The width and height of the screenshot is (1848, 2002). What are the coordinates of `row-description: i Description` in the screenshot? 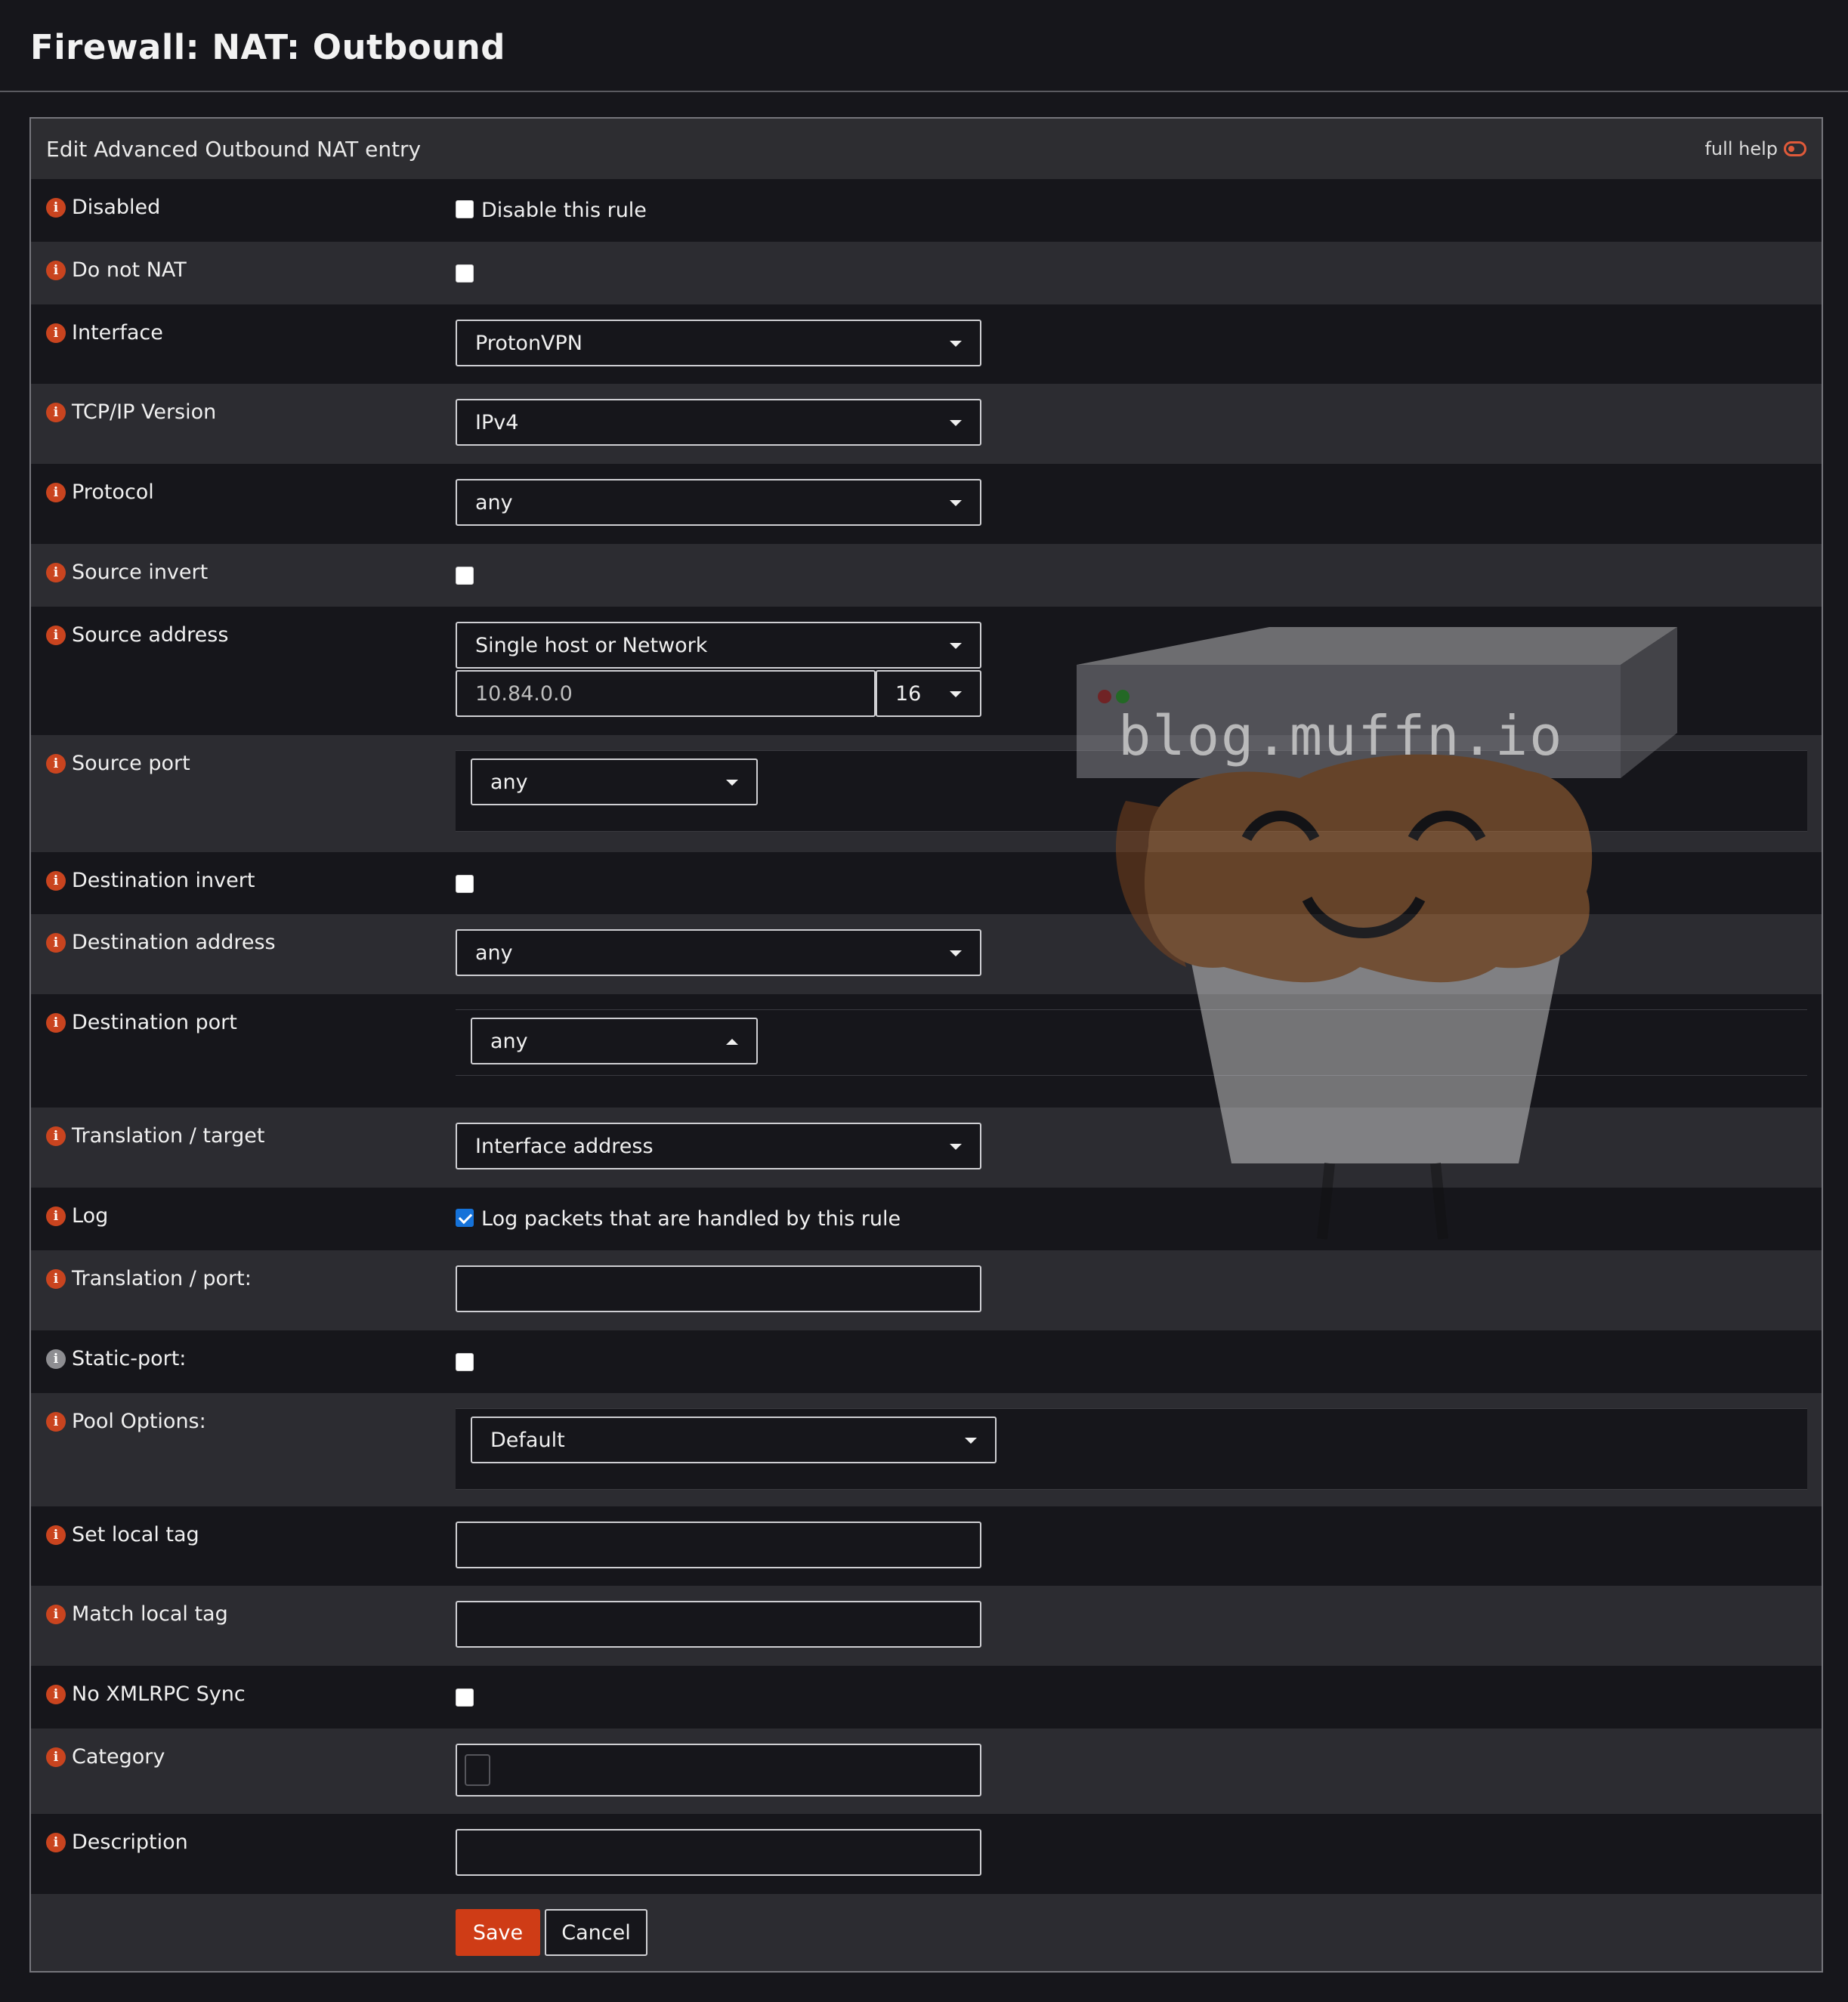 It's located at (927, 1854).